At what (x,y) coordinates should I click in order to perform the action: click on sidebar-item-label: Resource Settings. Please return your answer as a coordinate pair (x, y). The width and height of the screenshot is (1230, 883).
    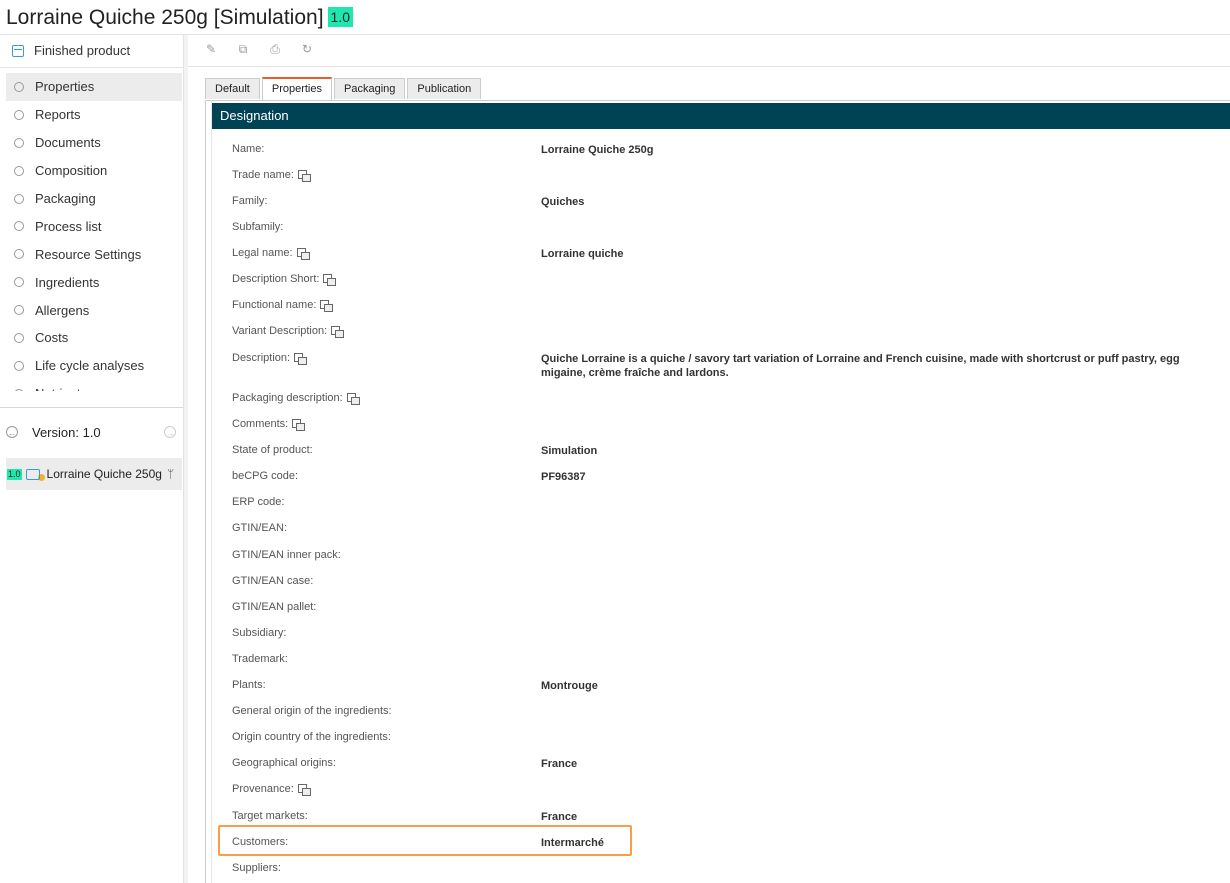
    Looking at the image, I should click on (88, 254).